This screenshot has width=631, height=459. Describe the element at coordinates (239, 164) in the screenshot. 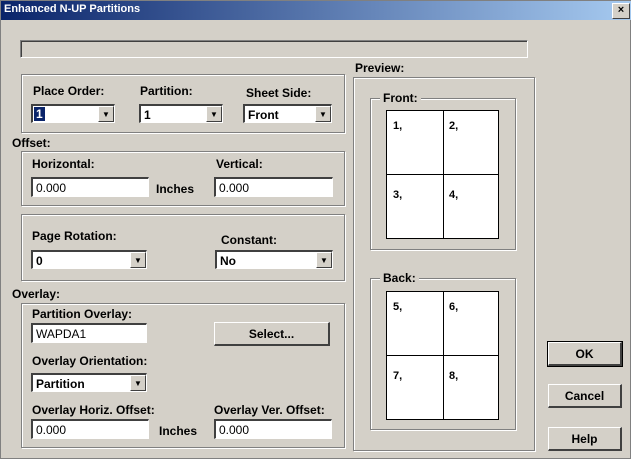

I see `vertical-label: Vertical:` at that location.